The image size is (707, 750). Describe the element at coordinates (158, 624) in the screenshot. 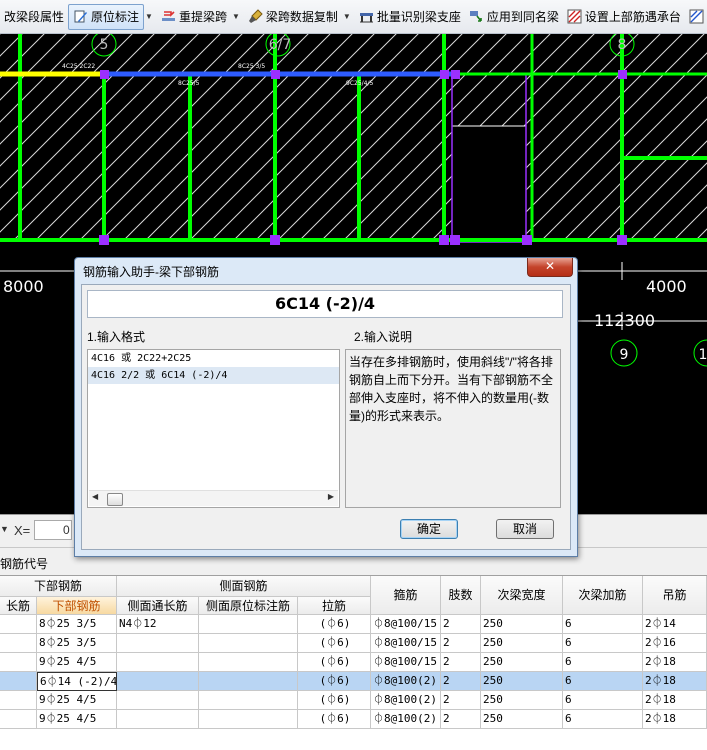

I see `cell-side-through: N4⏀12` at that location.